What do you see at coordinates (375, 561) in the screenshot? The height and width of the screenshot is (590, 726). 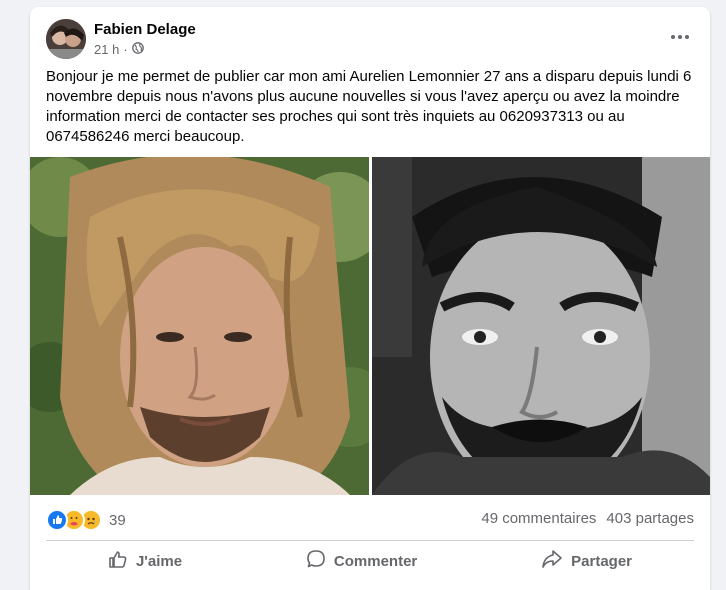 I see `comment-label: Commenter` at bounding box center [375, 561].